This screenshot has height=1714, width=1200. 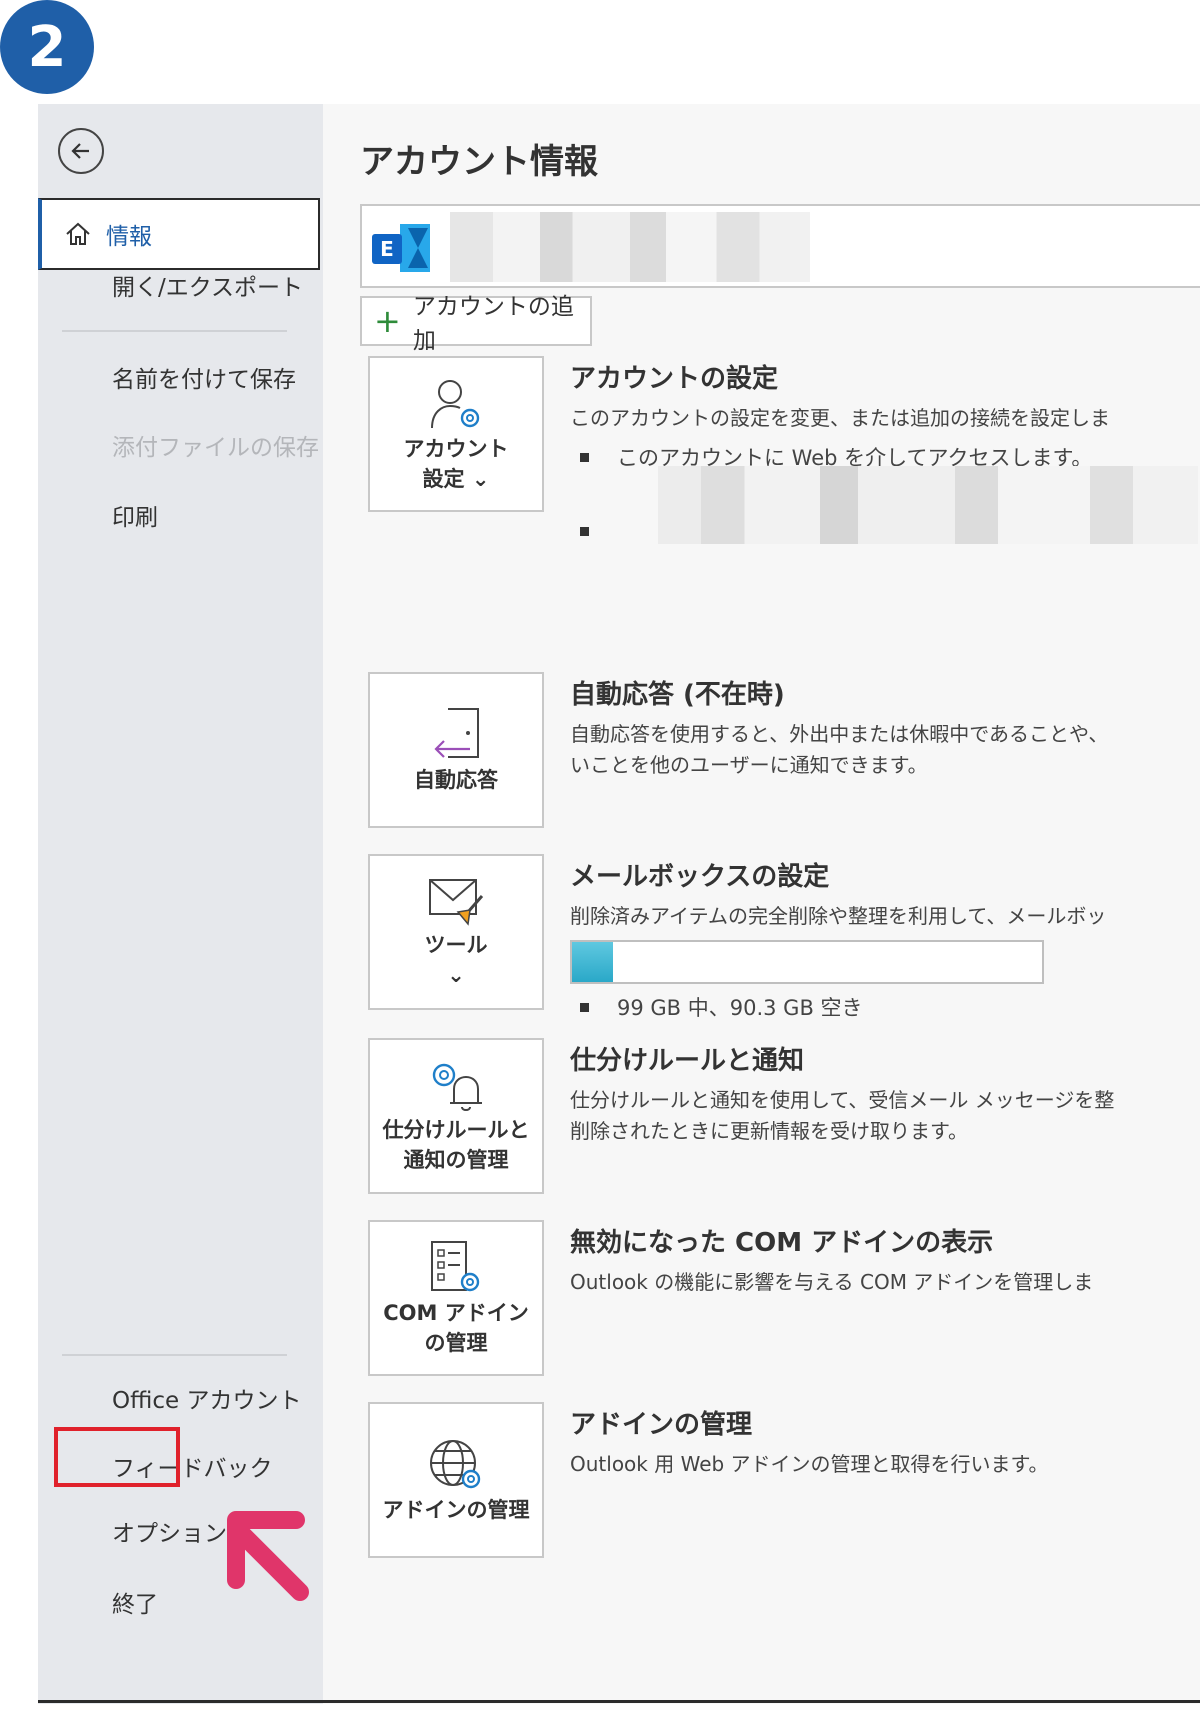 What do you see at coordinates (493, 324) in the screenshot?
I see `add-account-label: アカウントの追加` at bounding box center [493, 324].